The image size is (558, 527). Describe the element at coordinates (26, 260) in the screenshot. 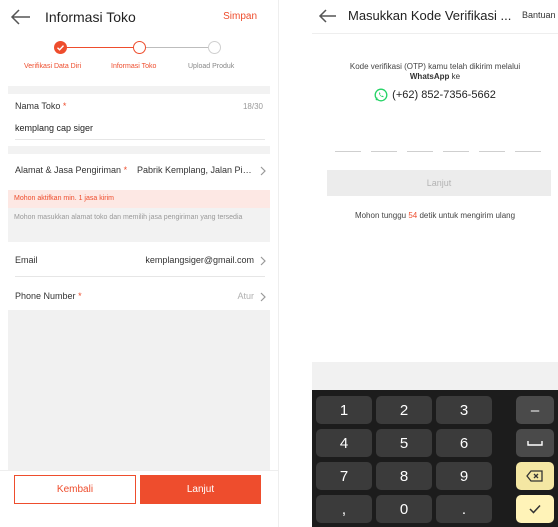

I see `email-label: Email` at that location.